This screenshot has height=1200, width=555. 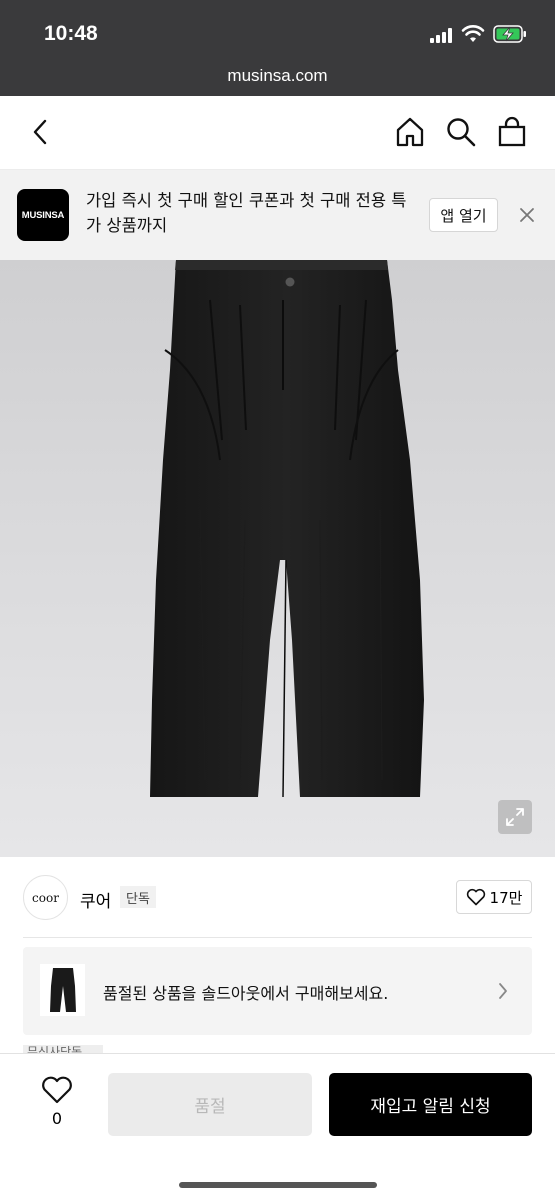 What do you see at coordinates (62, 990) in the screenshot?
I see `product-thumbnail` at bounding box center [62, 990].